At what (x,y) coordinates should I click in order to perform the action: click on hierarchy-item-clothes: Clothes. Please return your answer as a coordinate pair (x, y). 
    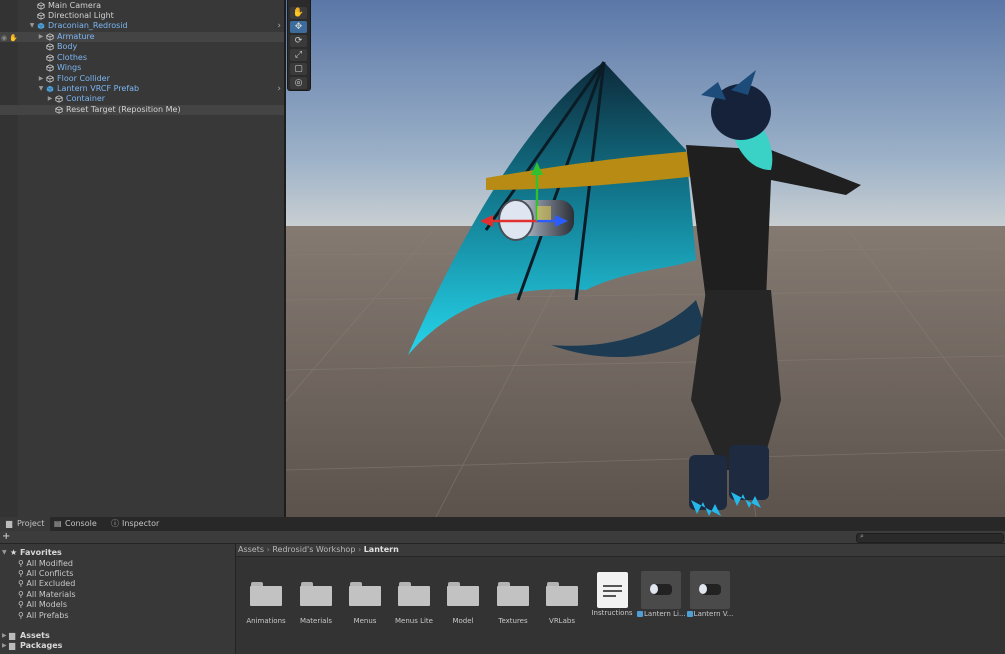
    Looking at the image, I should click on (142, 58).